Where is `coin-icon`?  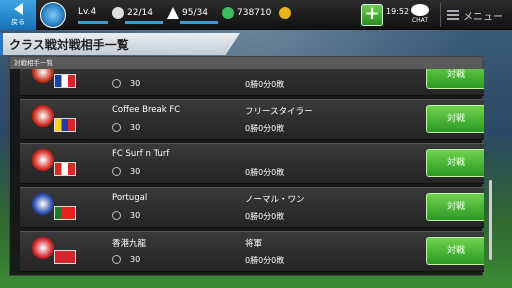
coin-icon is located at coordinates (285, 13).